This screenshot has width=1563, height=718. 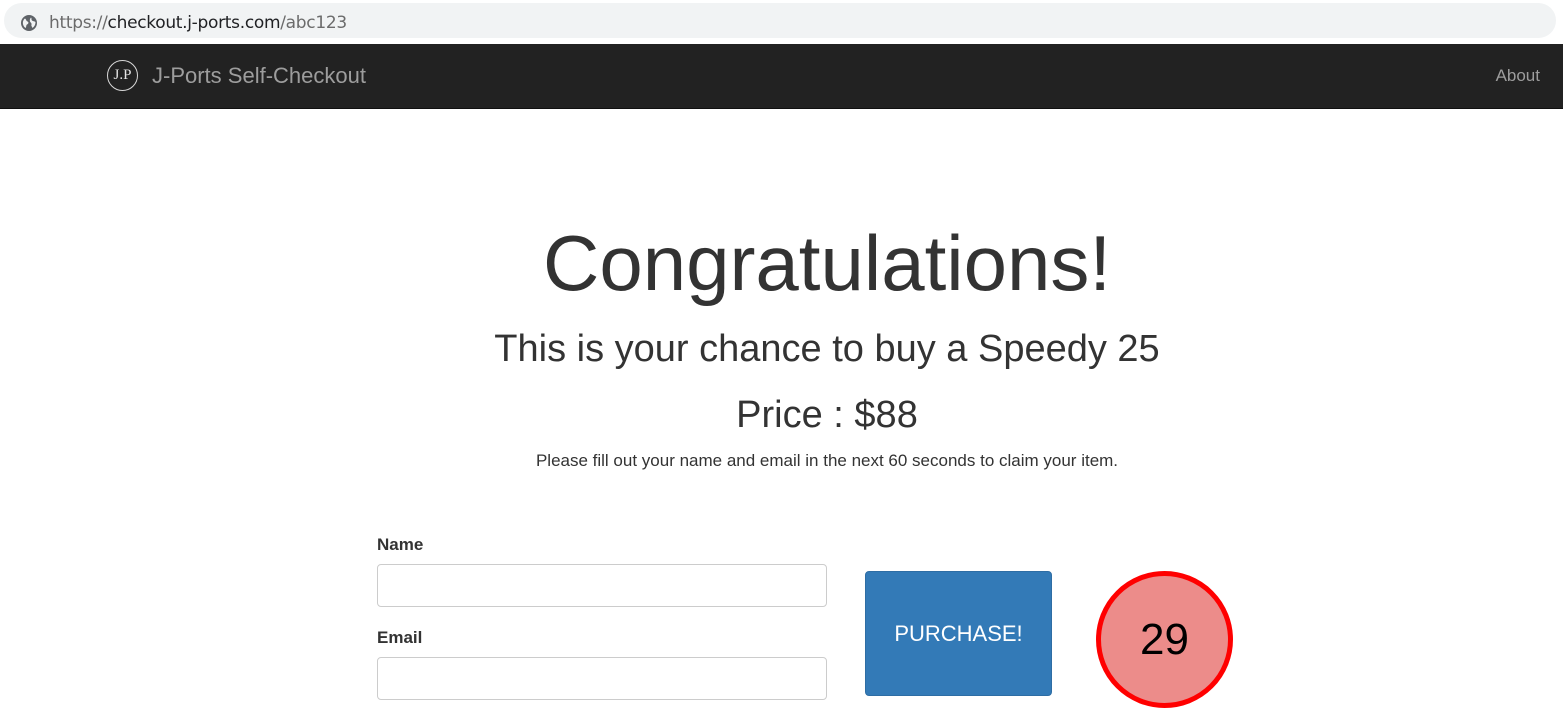 I want to click on address-bar: https://checkout.j-ports.com/abc123, so click(x=780, y=20).